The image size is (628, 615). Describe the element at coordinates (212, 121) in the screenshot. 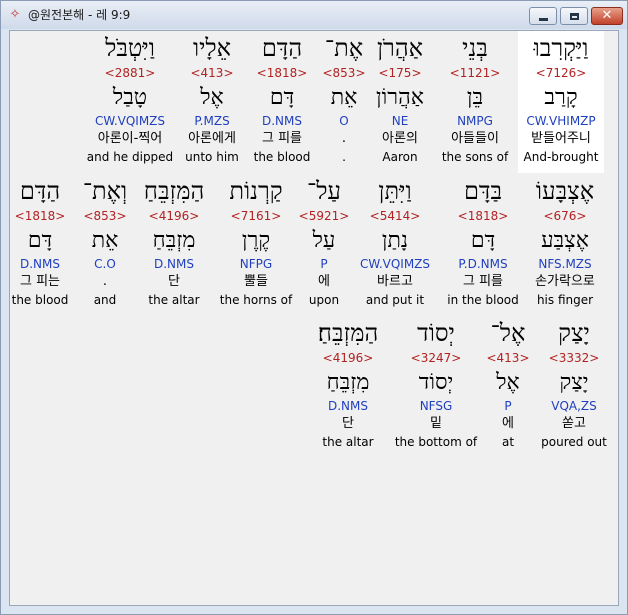

I see `morphology-code: P.MZS` at that location.